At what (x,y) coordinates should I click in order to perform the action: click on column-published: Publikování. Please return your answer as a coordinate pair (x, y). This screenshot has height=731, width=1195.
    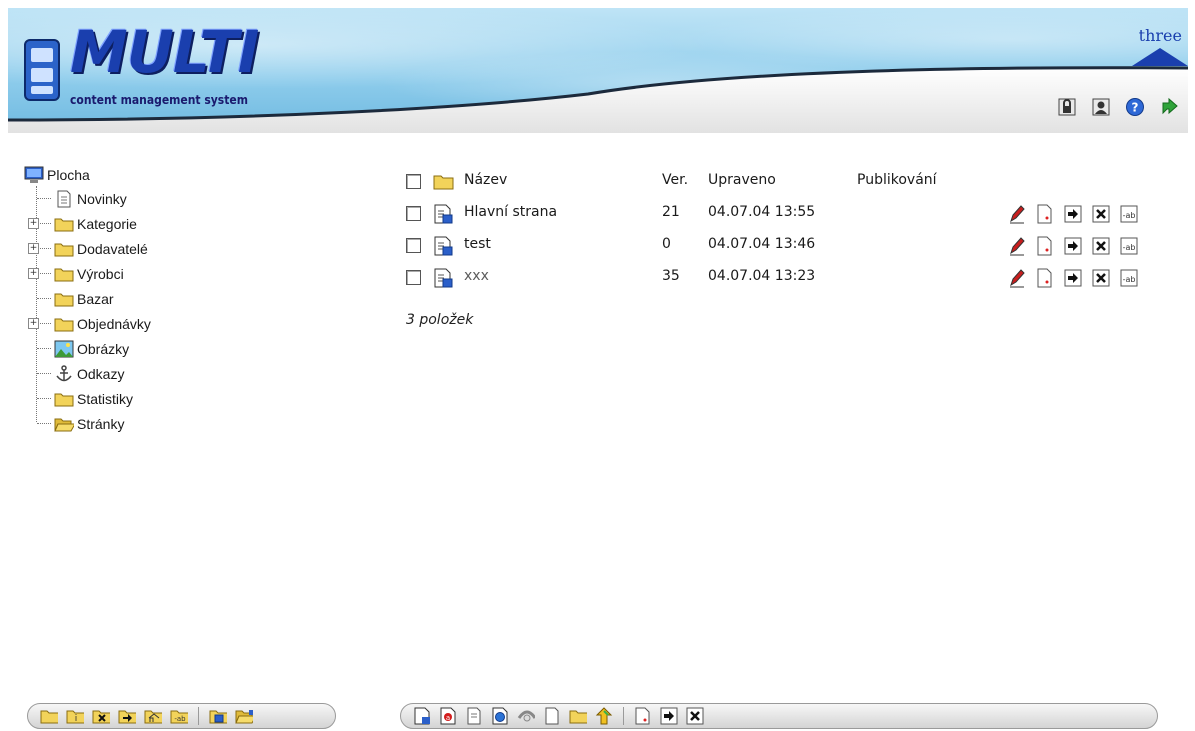
    Looking at the image, I should click on (897, 180).